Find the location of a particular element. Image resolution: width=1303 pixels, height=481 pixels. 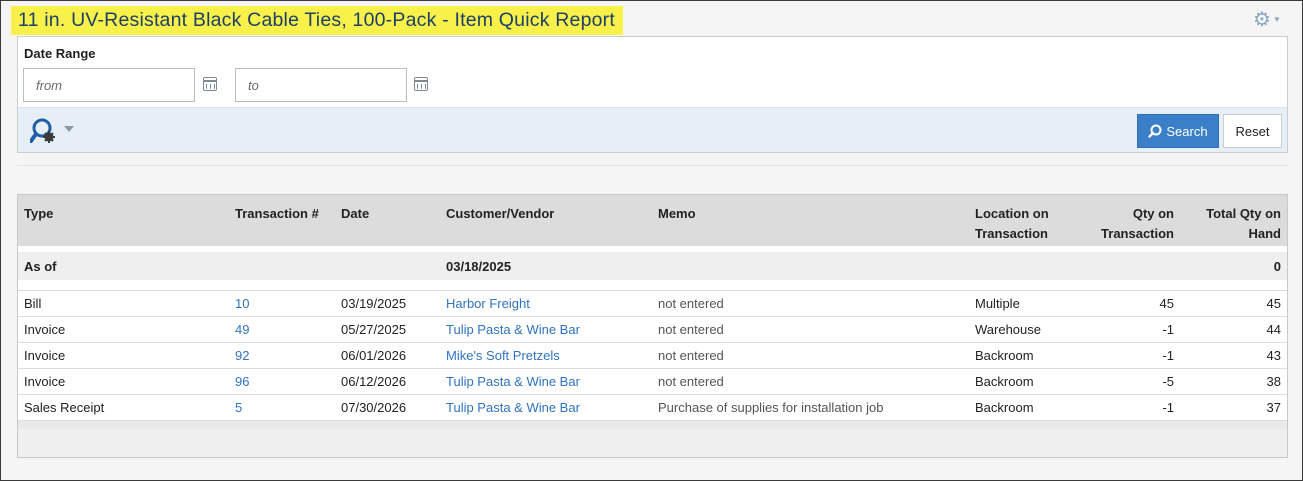

cell-qty: 45 is located at coordinates (1131, 303).